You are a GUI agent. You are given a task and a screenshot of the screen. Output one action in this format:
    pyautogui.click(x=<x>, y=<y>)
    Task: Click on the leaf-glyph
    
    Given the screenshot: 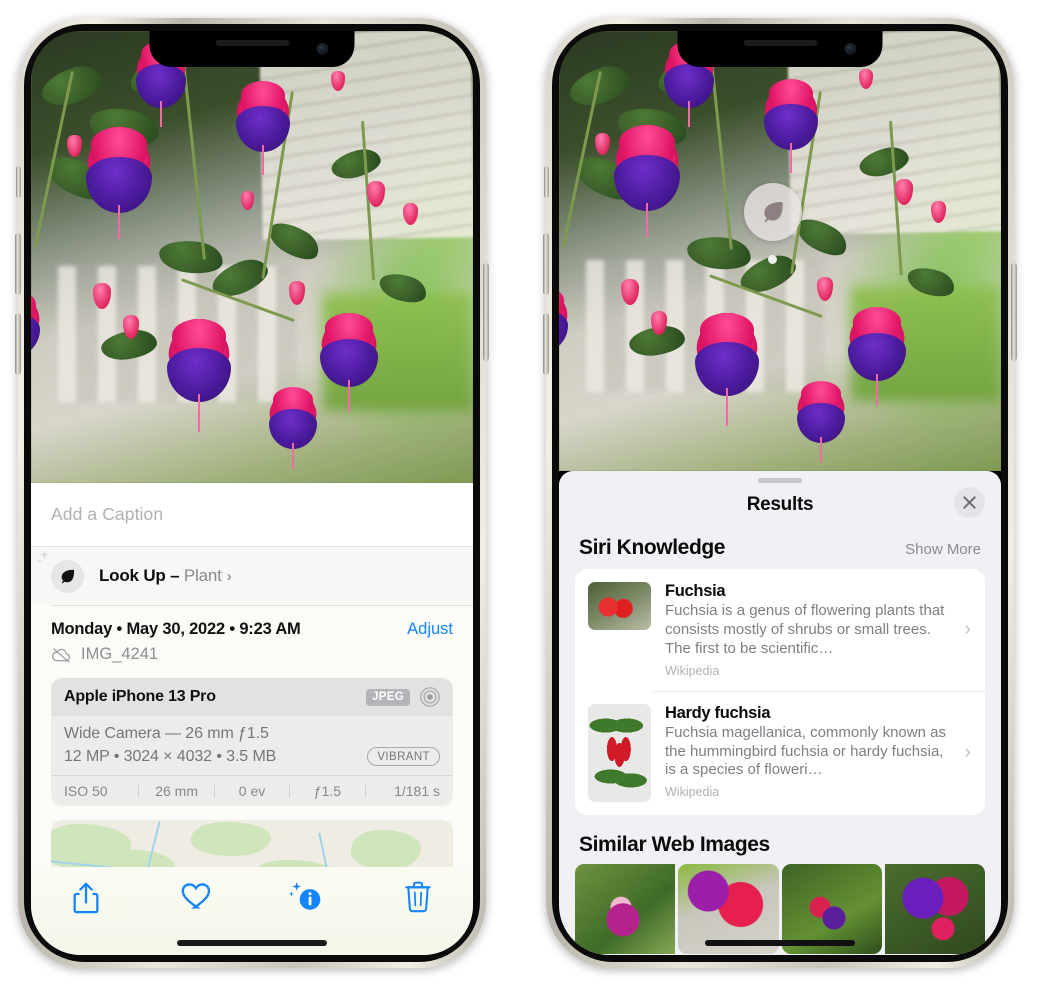 What is the action you would take?
    pyautogui.click(x=68, y=576)
    